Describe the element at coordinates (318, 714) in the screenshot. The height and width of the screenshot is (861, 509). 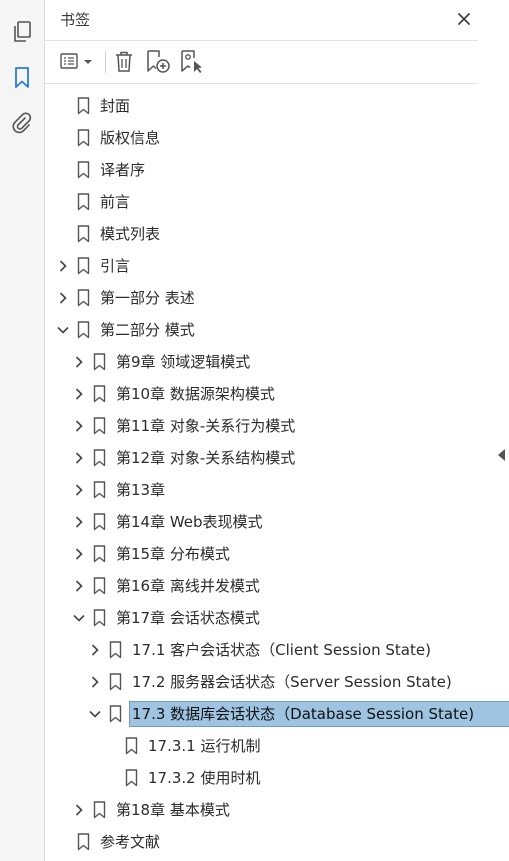
I see `bookmark-label: 17.3 数据库会话状态（Database Session State)` at that location.